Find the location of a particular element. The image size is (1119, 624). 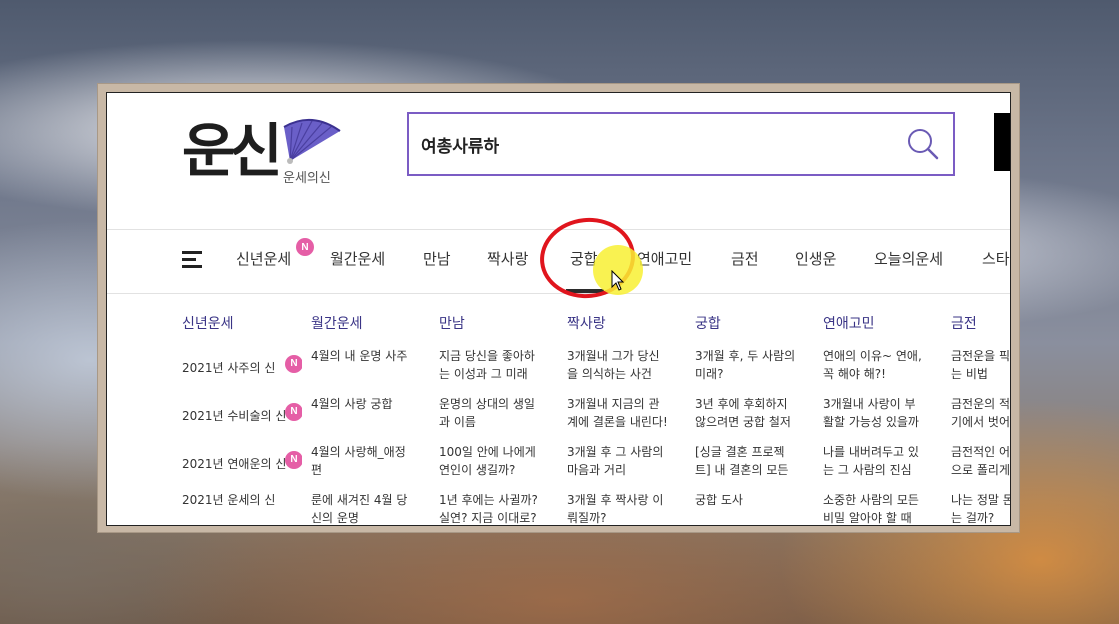

menu-link: 연애의 이유~ 연애, 꼭 해야 해?! is located at coordinates (883, 371).